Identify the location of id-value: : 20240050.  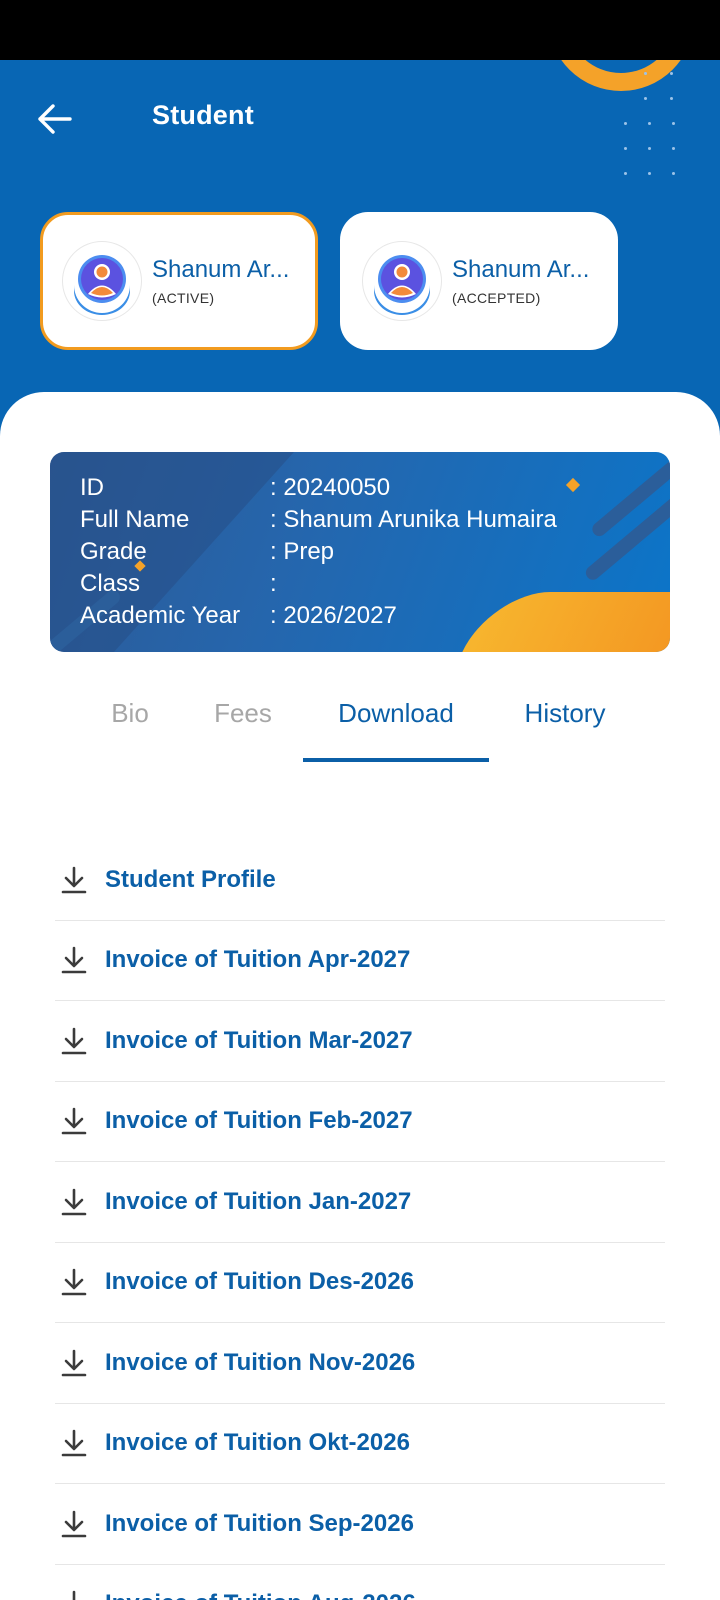
(330, 487).